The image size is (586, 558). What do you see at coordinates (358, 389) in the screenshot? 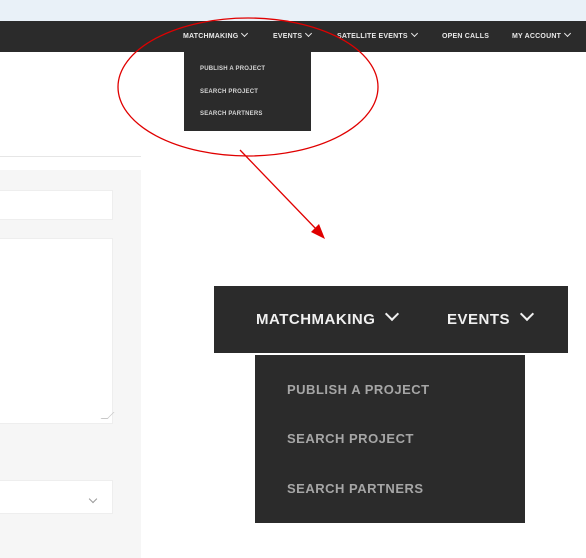
I see `zoom-menu-item-publish-project: PUBLISH A PROJECT` at bounding box center [358, 389].